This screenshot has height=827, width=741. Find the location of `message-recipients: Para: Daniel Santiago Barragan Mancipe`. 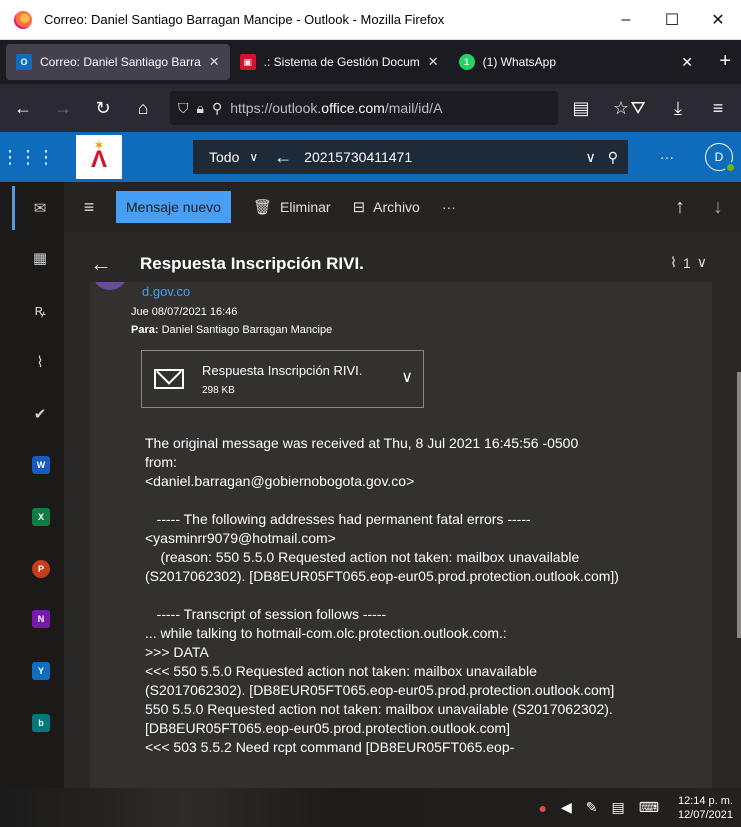

message-recipients: Para: Daniel Santiago Barragan Mancipe is located at coordinates (231, 330).